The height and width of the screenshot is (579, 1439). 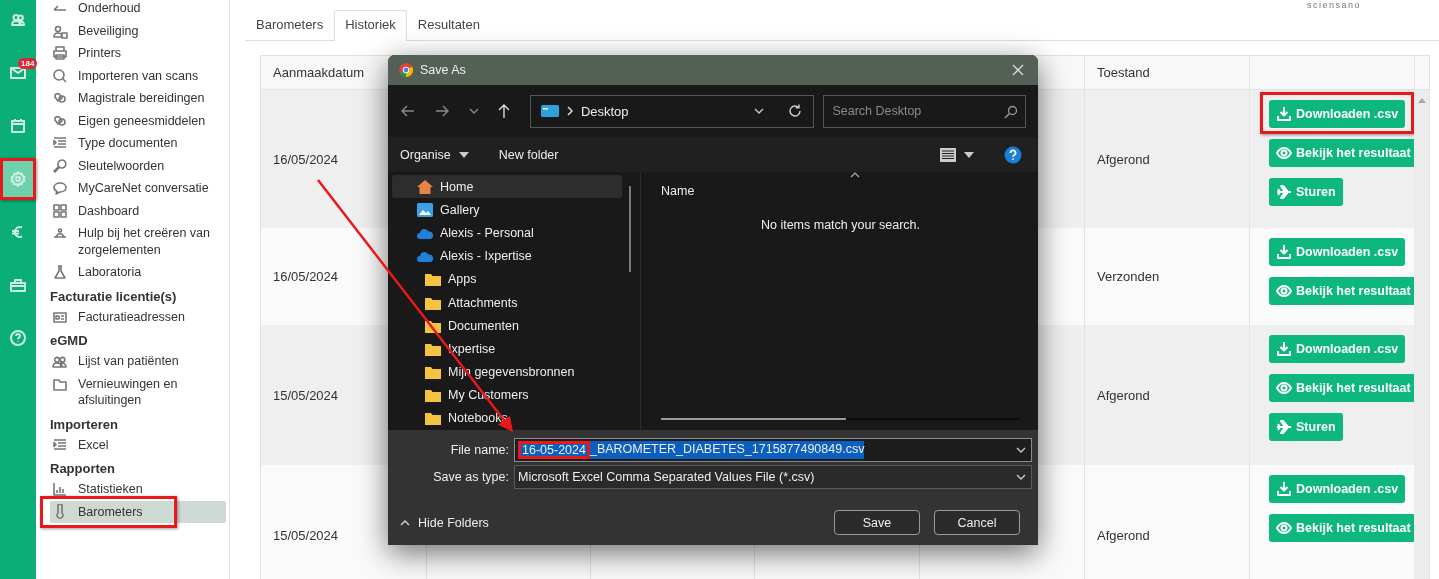 What do you see at coordinates (60, 8) in the screenshot?
I see `arrow-icon` at bounding box center [60, 8].